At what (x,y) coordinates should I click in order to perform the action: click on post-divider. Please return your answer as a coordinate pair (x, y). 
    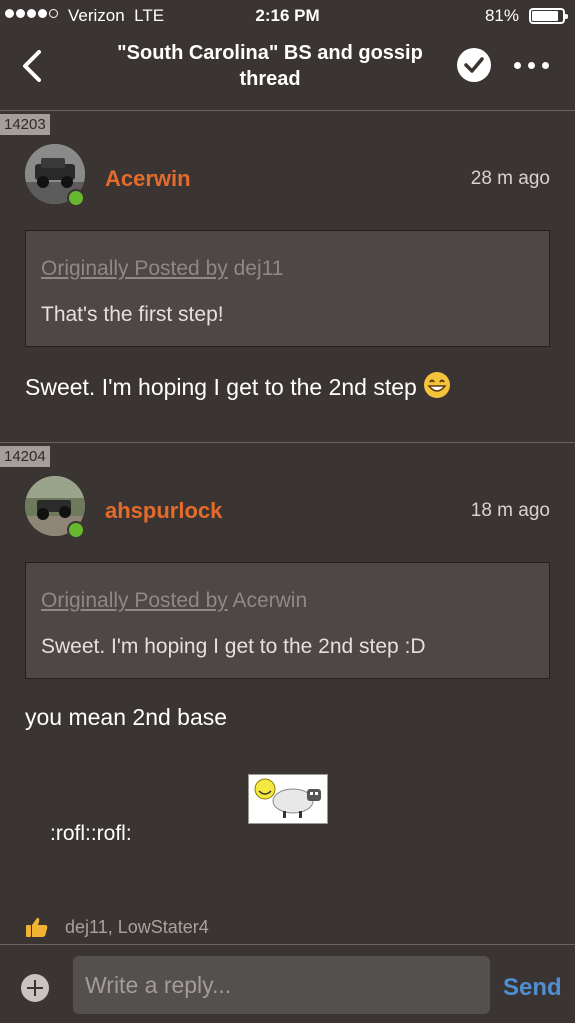
    Looking at the image, I should click on (287, 442).